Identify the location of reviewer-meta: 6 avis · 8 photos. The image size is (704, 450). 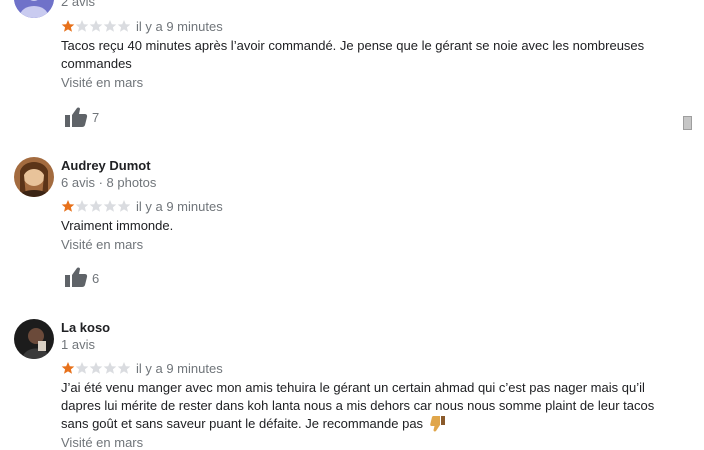
(108, 182).